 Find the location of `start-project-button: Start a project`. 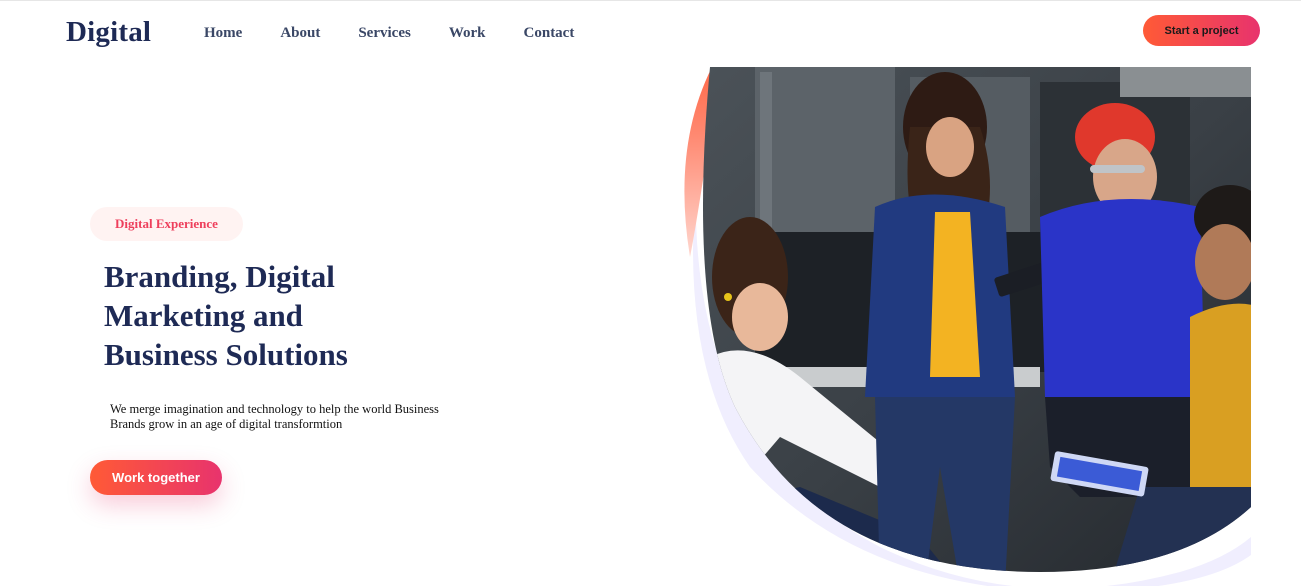

start-project-button: Start a project is located at coordinates (1201, 30).